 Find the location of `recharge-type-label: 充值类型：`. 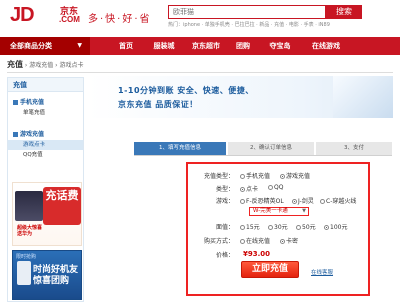

recharge-type-label: 充值类型： is located at coordinates (218, 176).